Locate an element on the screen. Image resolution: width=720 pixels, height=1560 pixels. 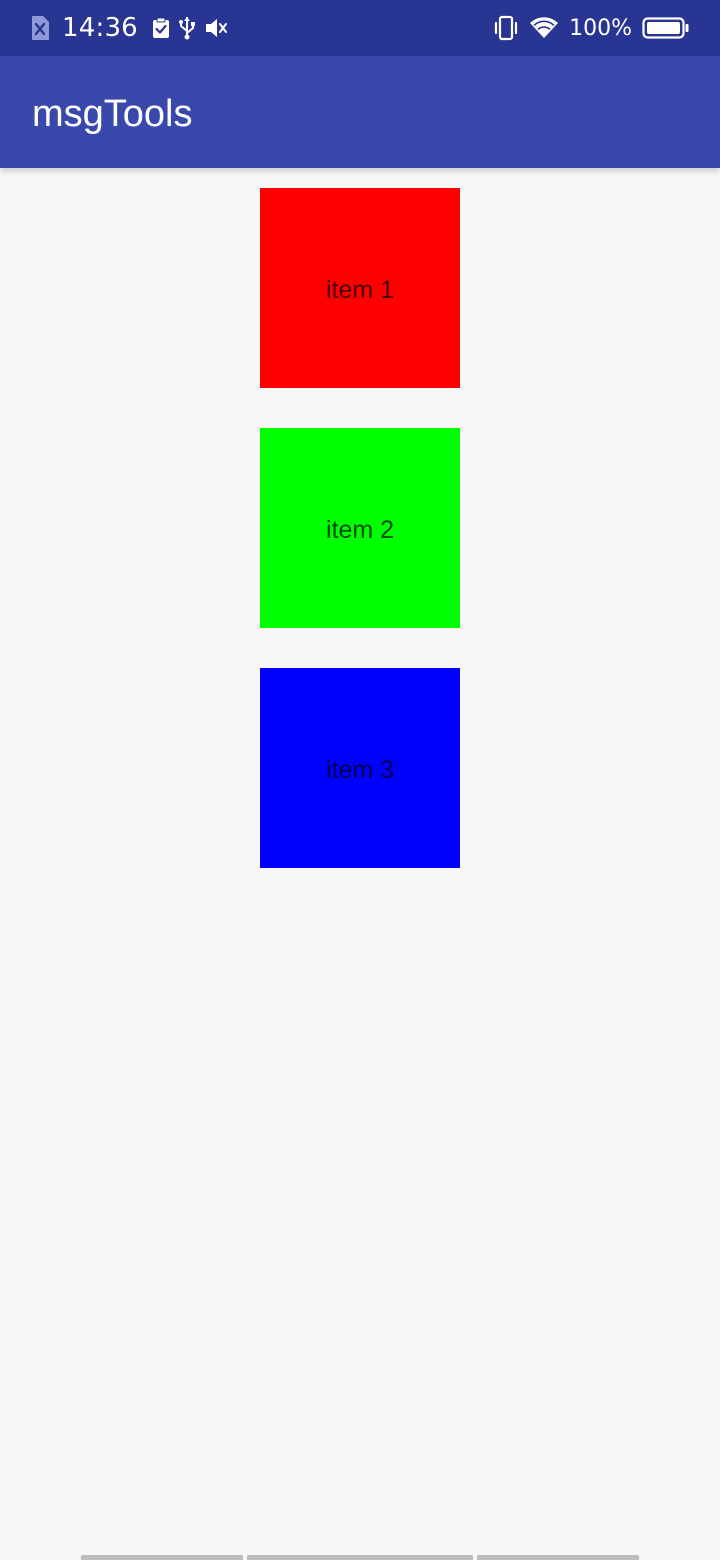
sim-off-icon is located at coordinates (40, 28).